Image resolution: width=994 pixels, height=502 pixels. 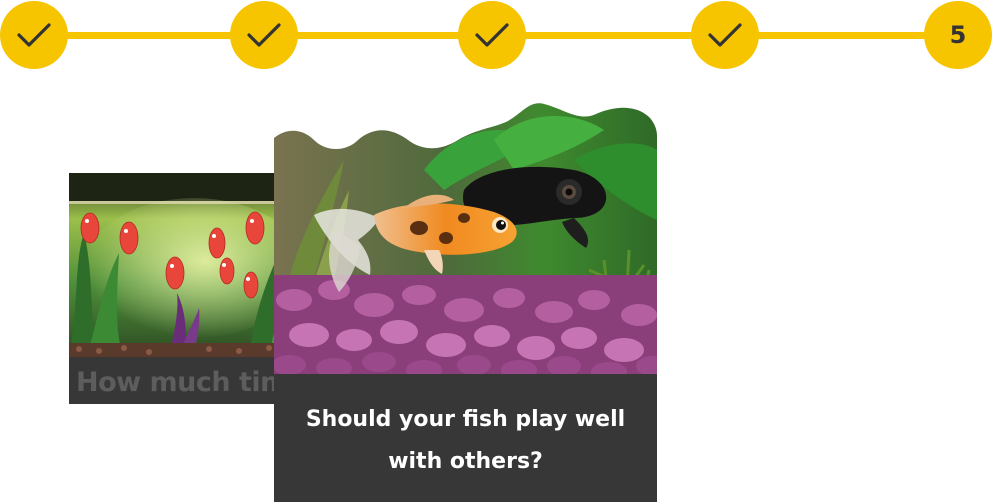 I want to click on question-title-current: Should your fish play well with others?, so click(x=465, y=440).